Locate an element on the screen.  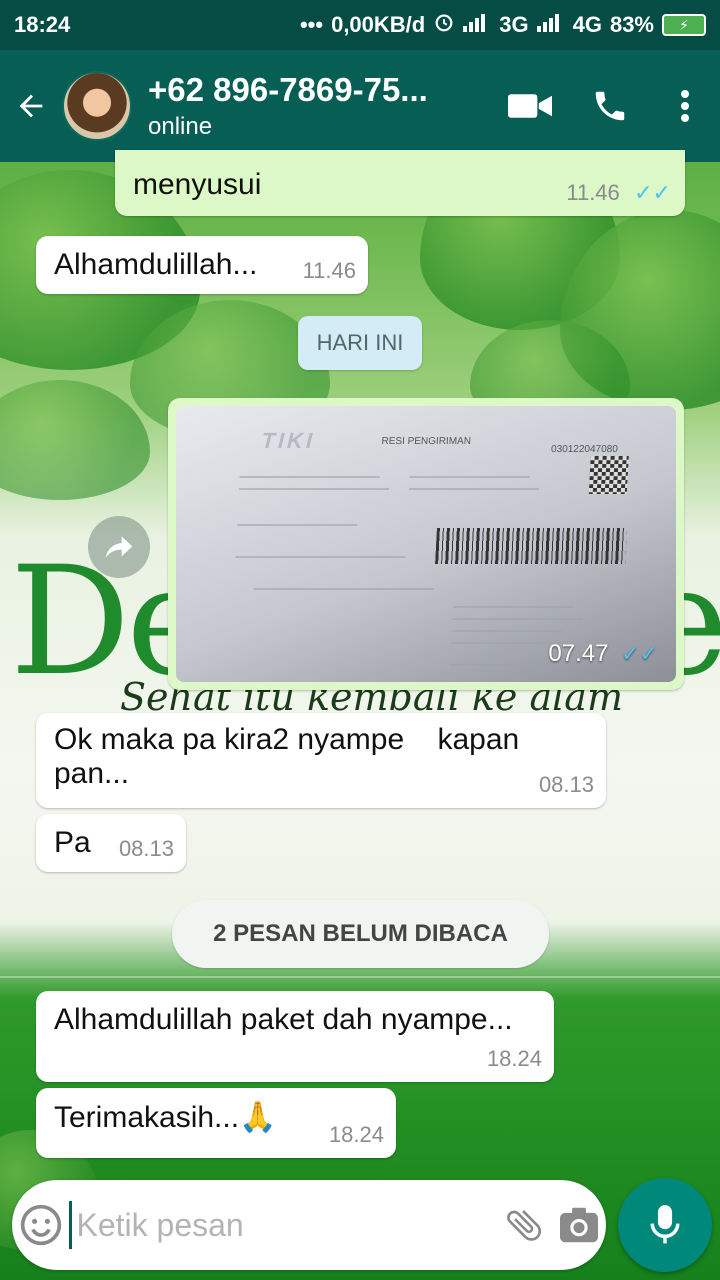
notification-dots: ••• is located at coordinates (311, 24).